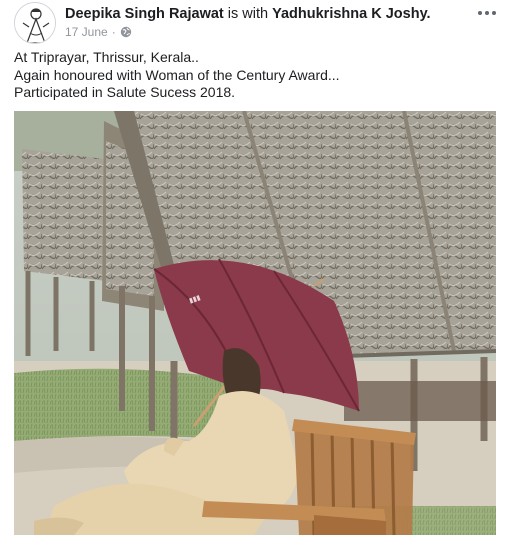 The width and height of the screenshot is (512, 538). I want to click on globe-icon, so click(126, 32).